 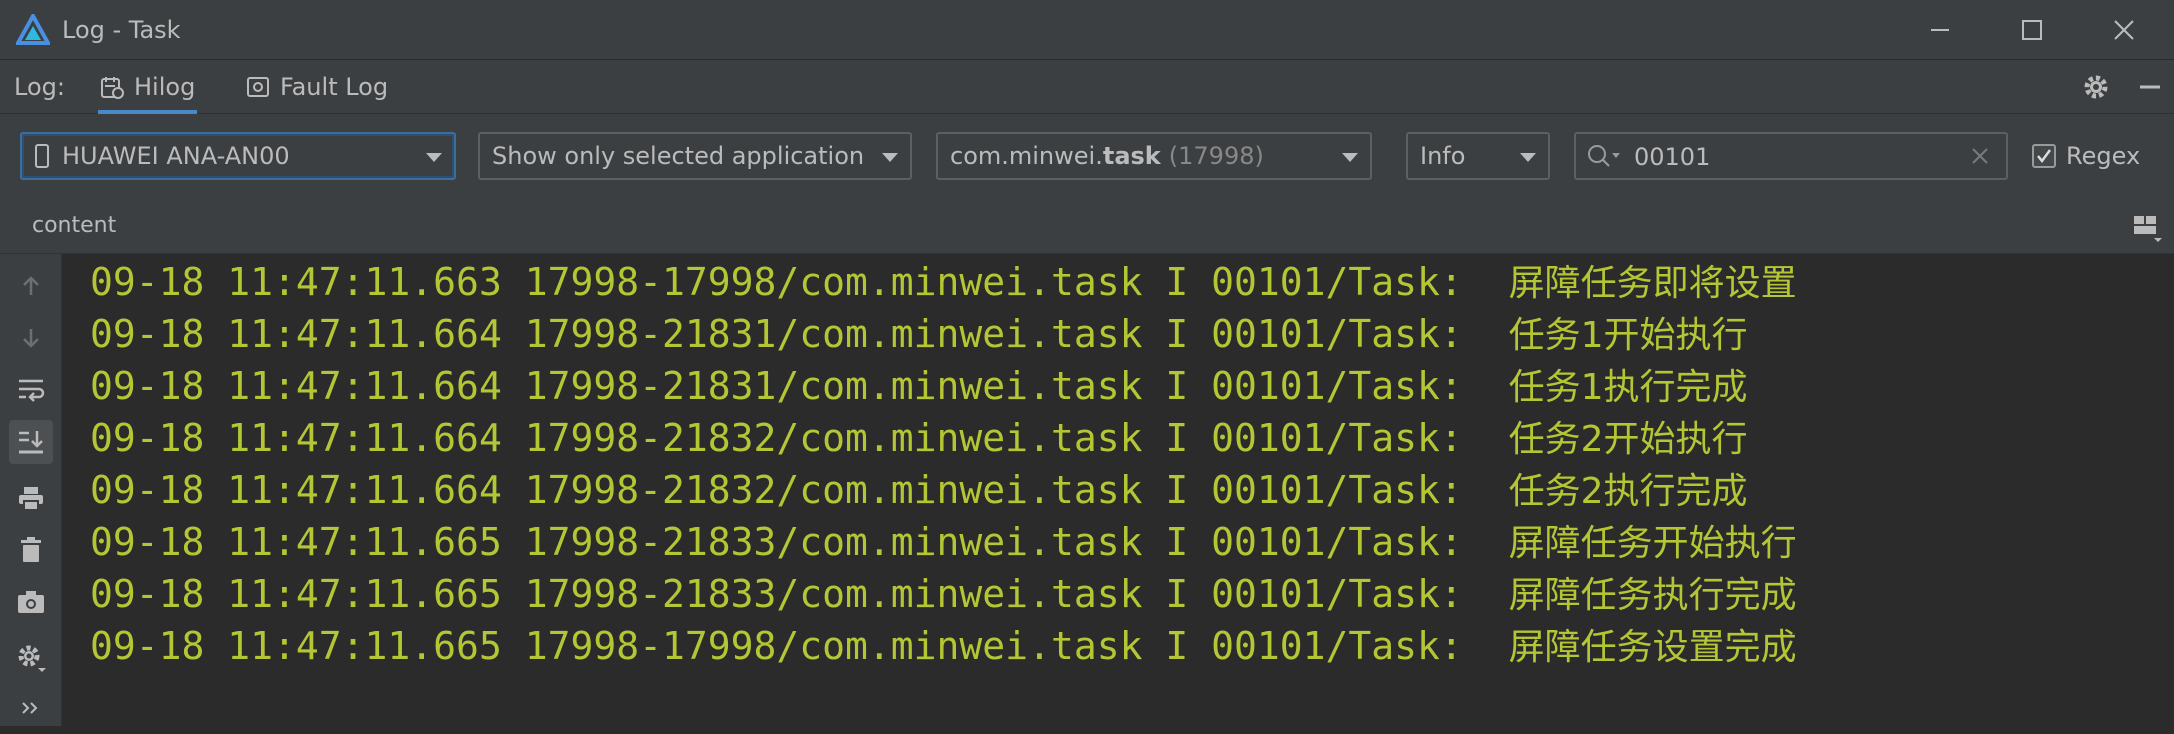 What do you see at coordinates (1478, 156) in the screenshot?
I see `log-level-select: Info` at bounding box center [1478, 156].